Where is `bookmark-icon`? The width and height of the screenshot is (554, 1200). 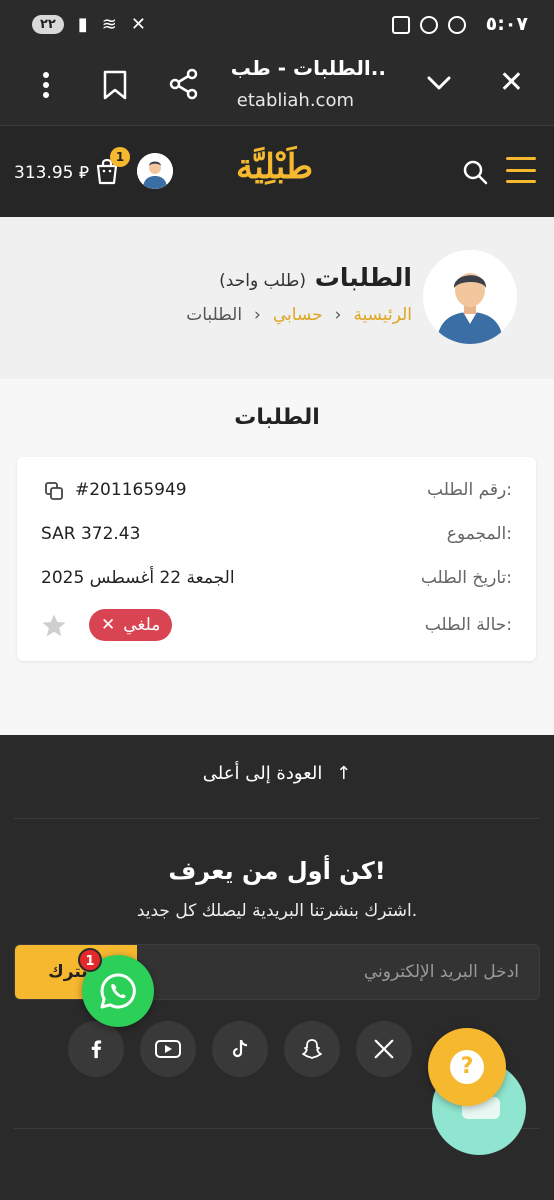 bookmark-icon is located at coordinates (115, 85).